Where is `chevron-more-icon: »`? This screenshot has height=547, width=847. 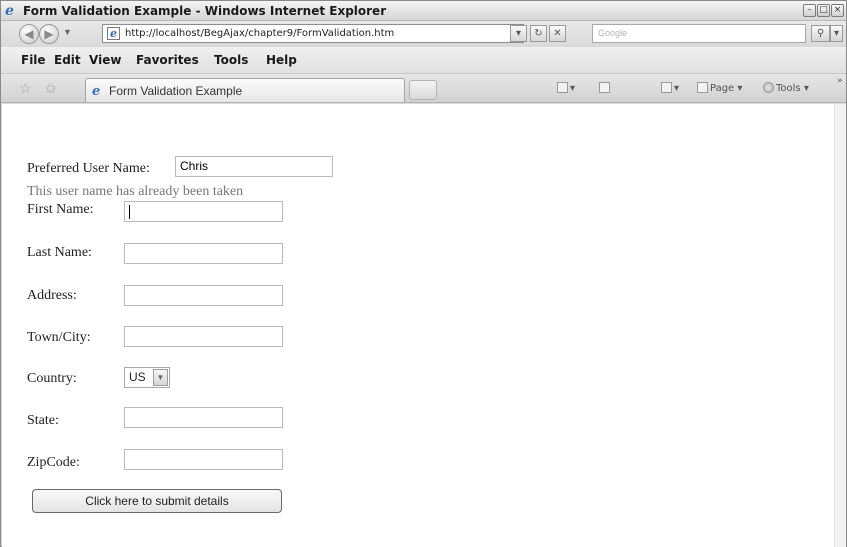 chevron-more-icon: » is located at coordinates (840, 81).